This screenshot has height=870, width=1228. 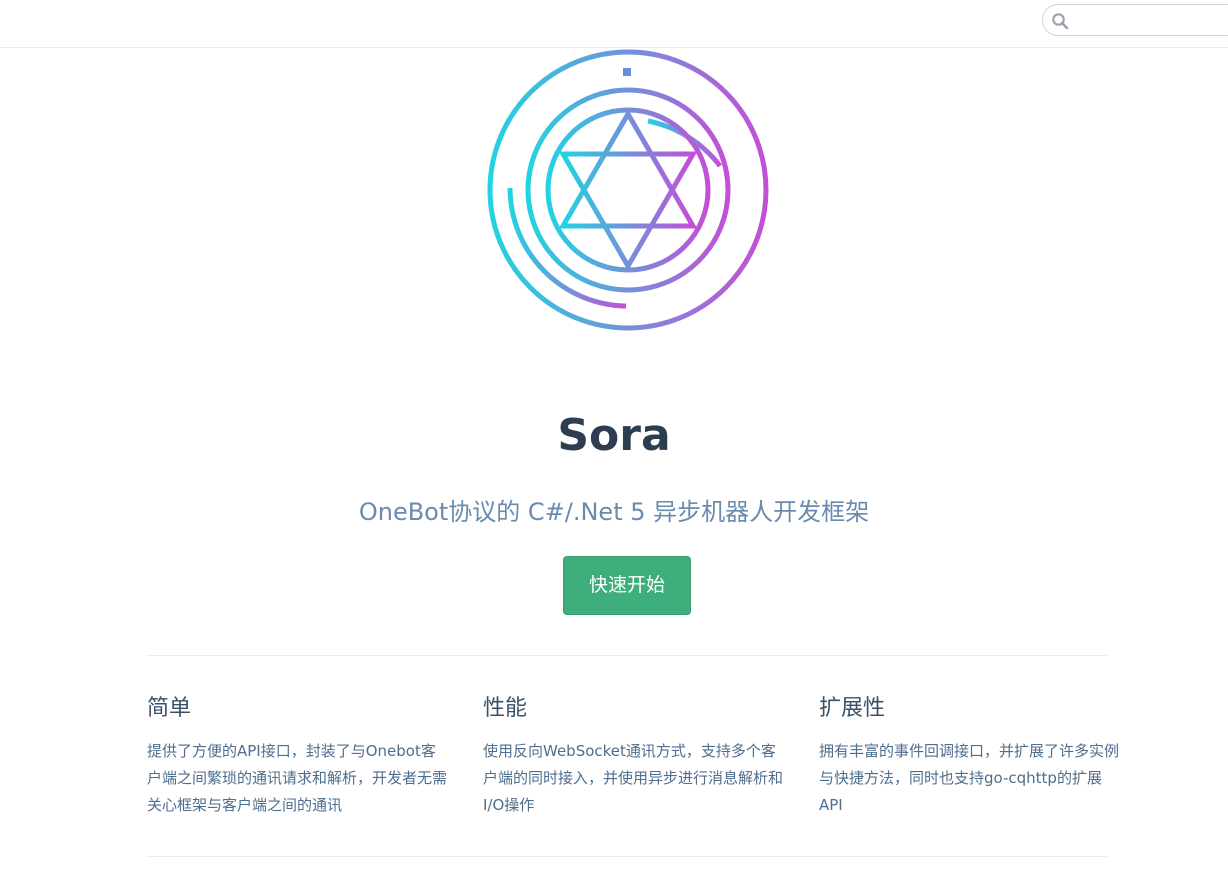 What do you see at coordinates (614, 435) in the screenshot?
I see `hero-title: Sora` at bounding box center [614, 435].